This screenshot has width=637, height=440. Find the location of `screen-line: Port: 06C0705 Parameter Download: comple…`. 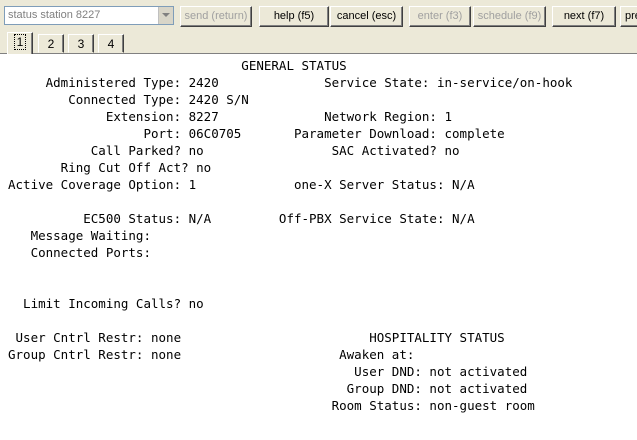

screen-line: Port: 06C0705 Parameter Download: comple… is located at coordinates (256, 133).